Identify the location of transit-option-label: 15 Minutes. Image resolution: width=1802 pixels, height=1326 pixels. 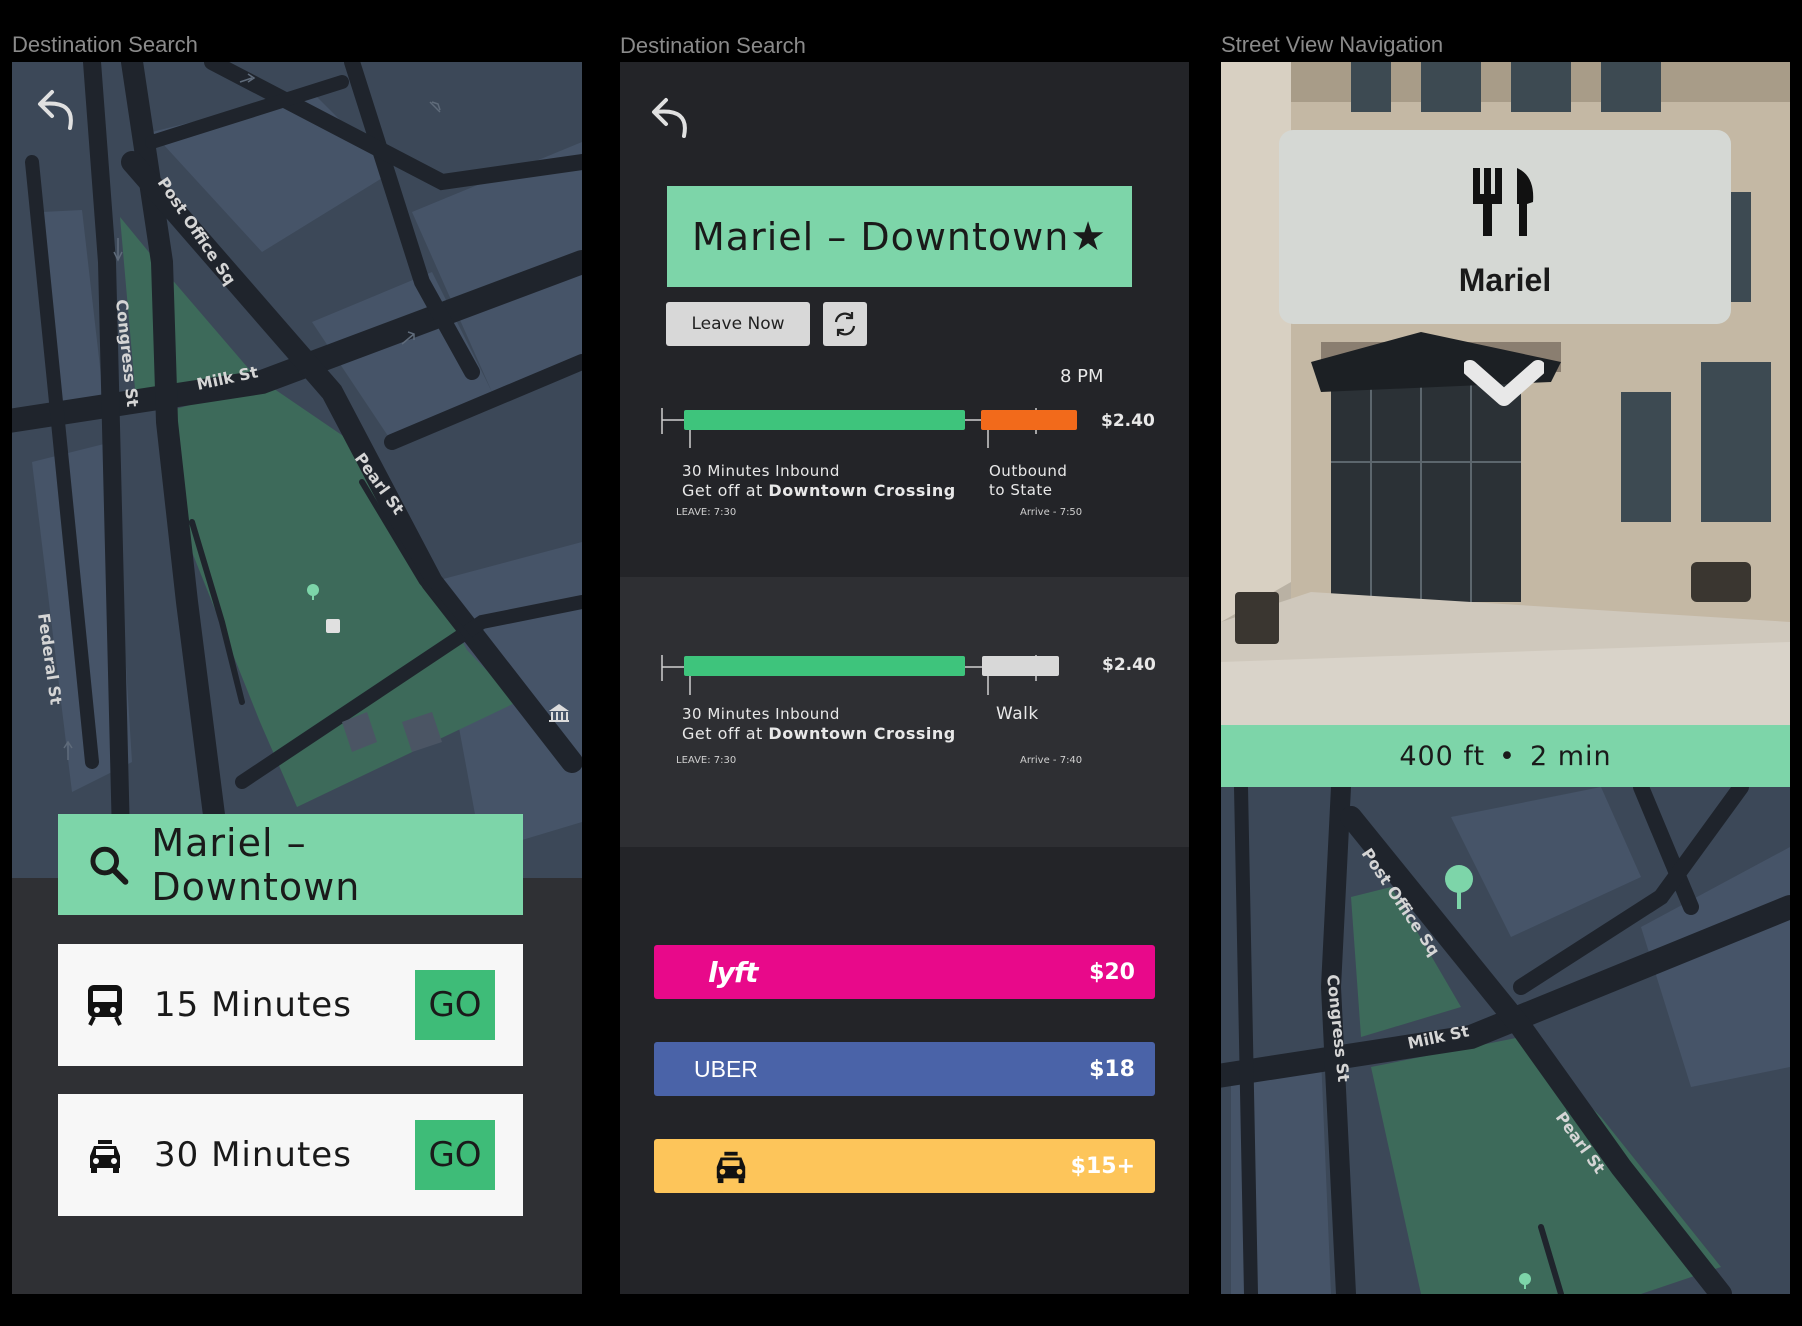
(253, 1005).